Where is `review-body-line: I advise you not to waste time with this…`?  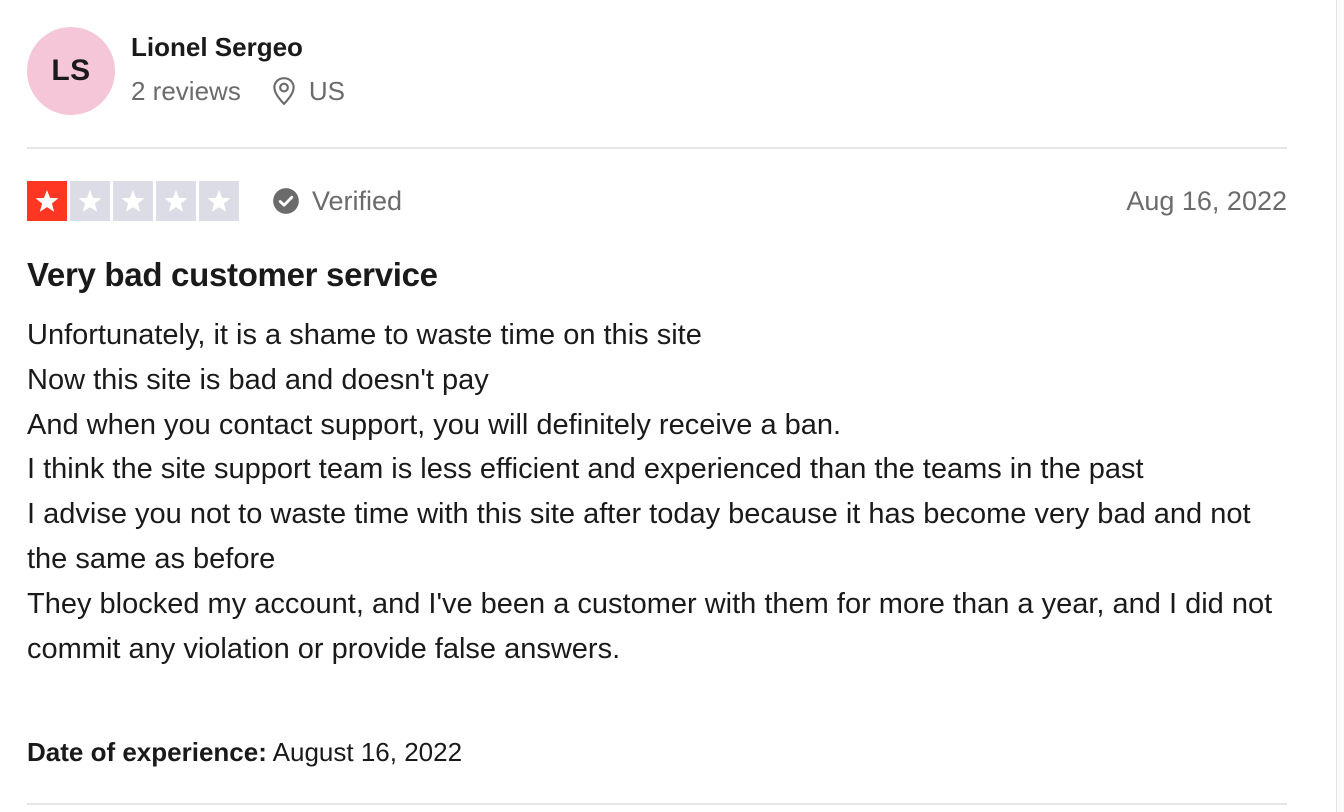 review-body-line: I advise you not to waste time with this… is located at coordinates (639, 536).